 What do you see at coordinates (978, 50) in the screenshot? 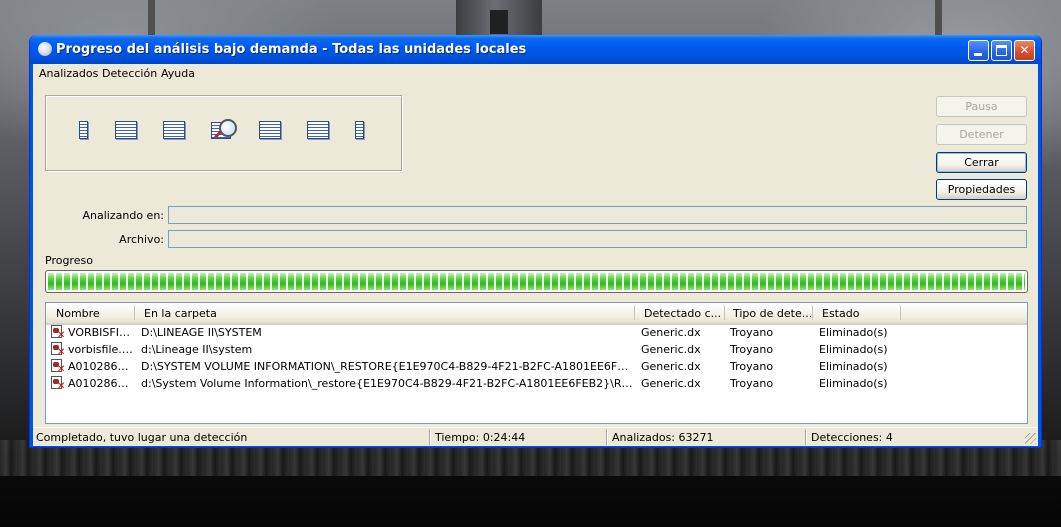
I see `minimize-button` at bounding box center [978, 50].